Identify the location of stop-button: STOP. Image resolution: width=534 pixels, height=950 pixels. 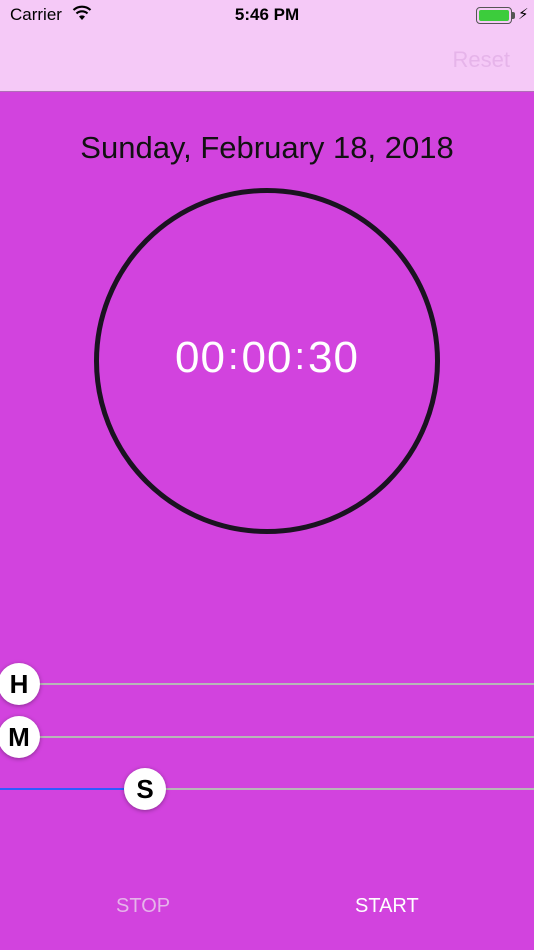
(143, 906).